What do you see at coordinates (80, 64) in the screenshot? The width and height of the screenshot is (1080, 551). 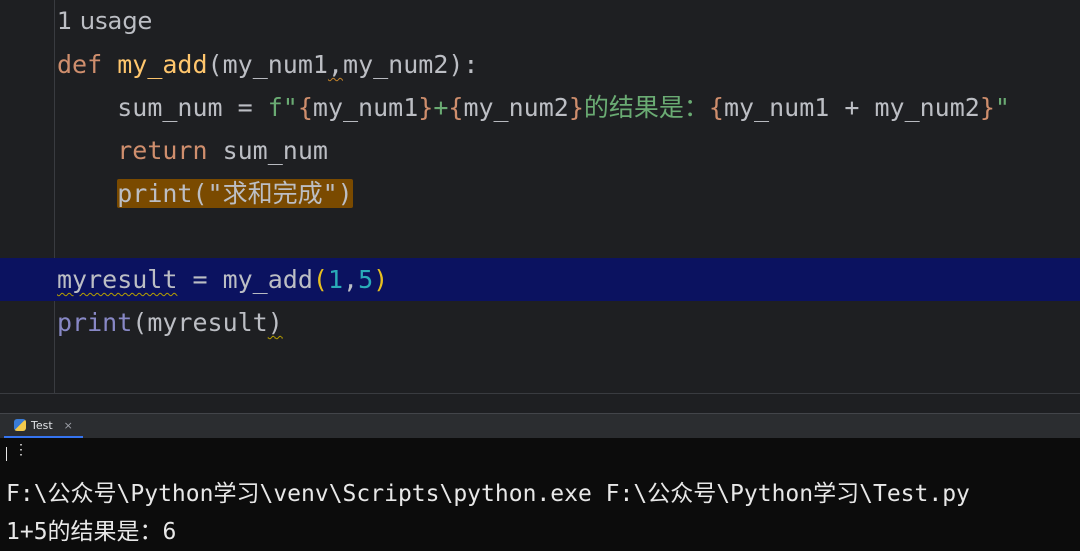 I see `keyword-def: def` at bounding box center [80, 64].